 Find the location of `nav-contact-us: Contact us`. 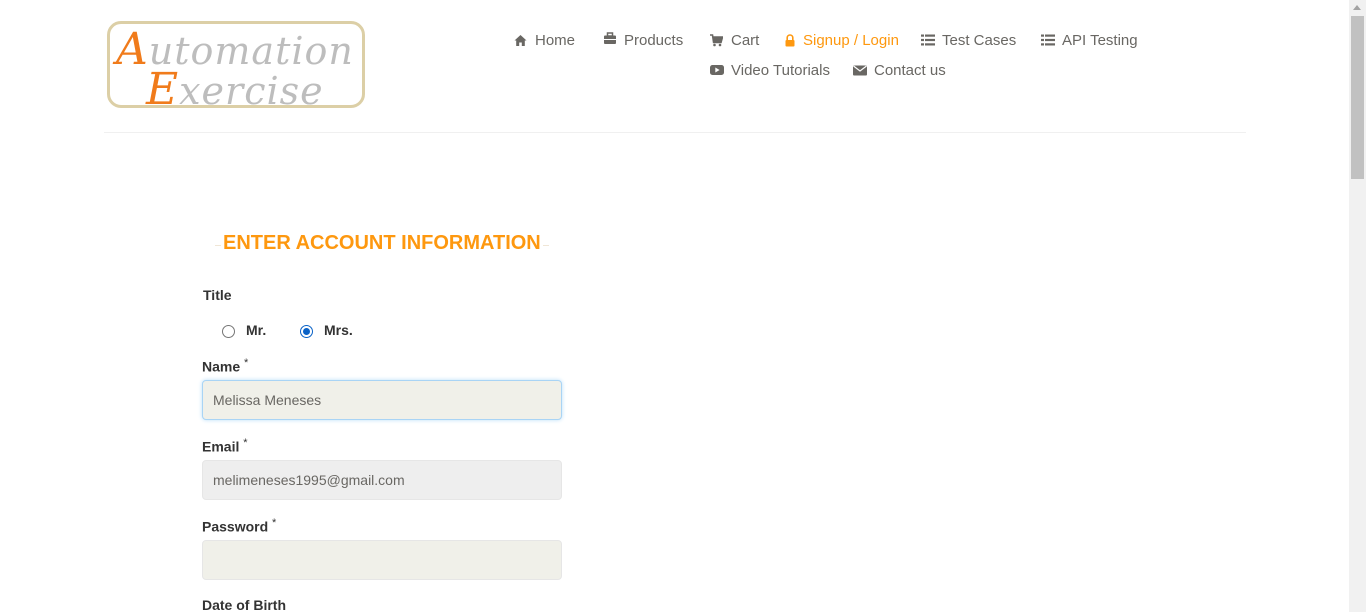

nav-contact-us: Contact us is located at coordinates (899, 70).